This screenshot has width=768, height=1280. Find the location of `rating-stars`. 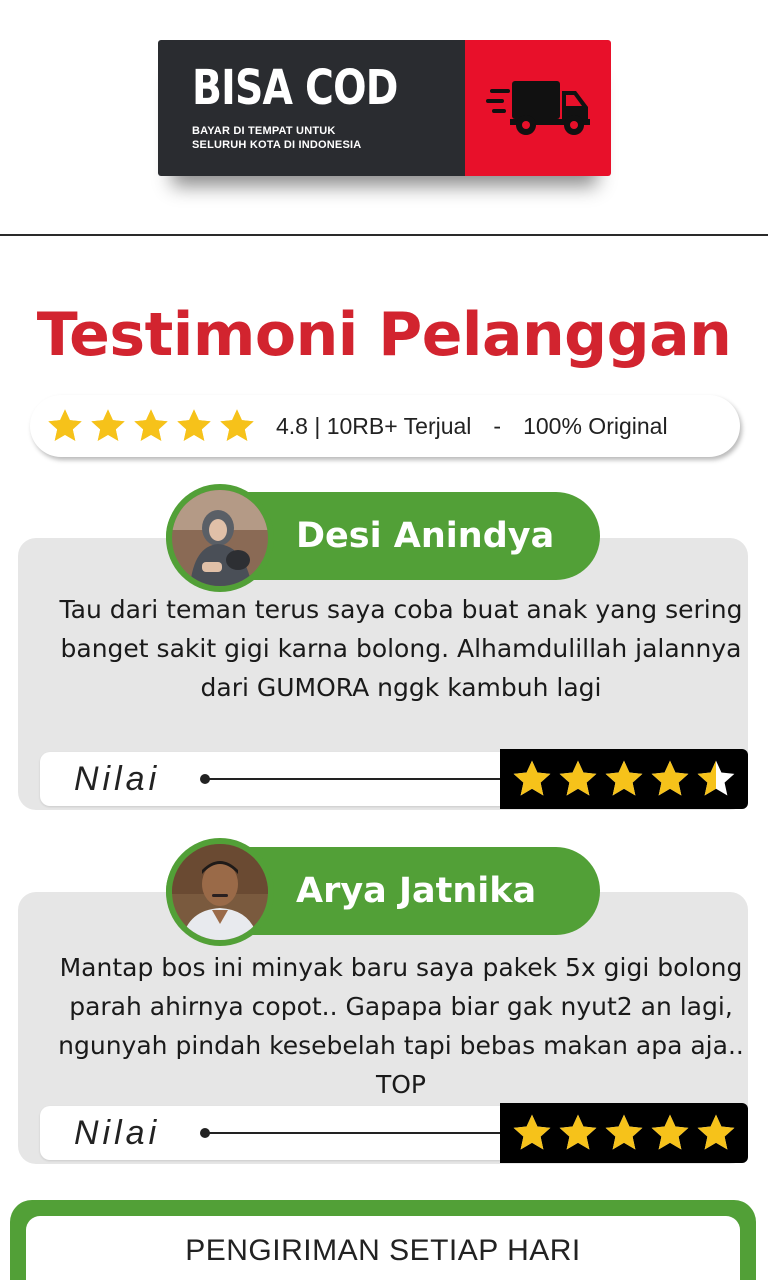

rating-stars is located at coordinates (161, 426).